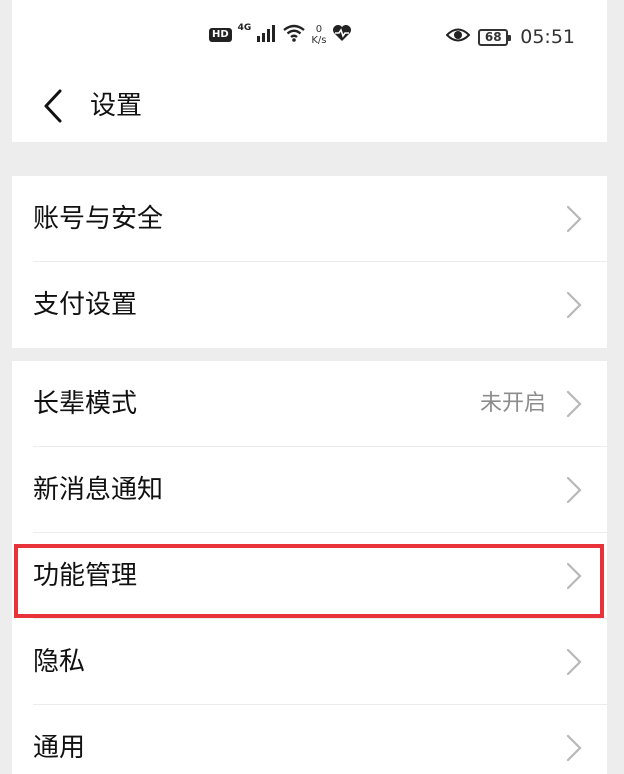 Image resolution: width=624 pixels, height=774 pixels. I want to click on back-button, so click(53, 106).